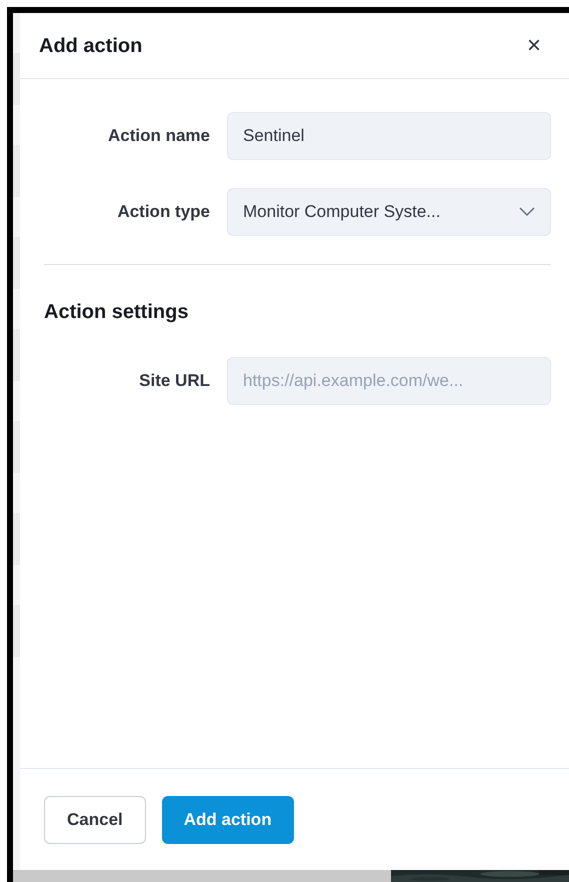  What do you see at coordinates (389, 136) in the screenshot?
I see `input-field: Sentinel` at bounding box center [389, 136].